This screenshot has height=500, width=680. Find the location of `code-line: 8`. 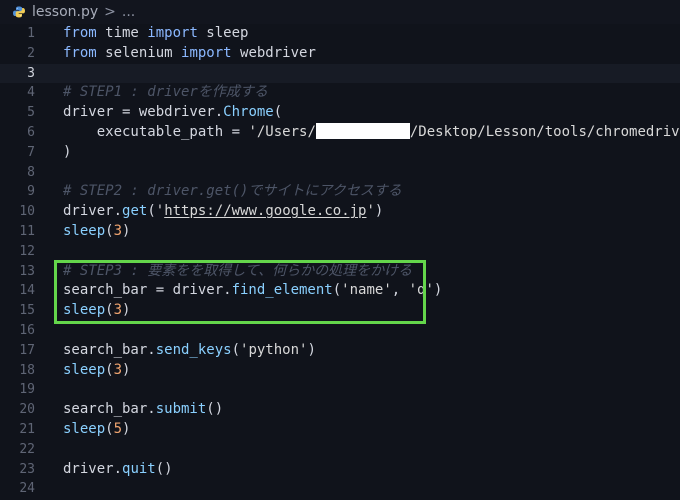

code-line: 8 is located at coordinates (340, 173).